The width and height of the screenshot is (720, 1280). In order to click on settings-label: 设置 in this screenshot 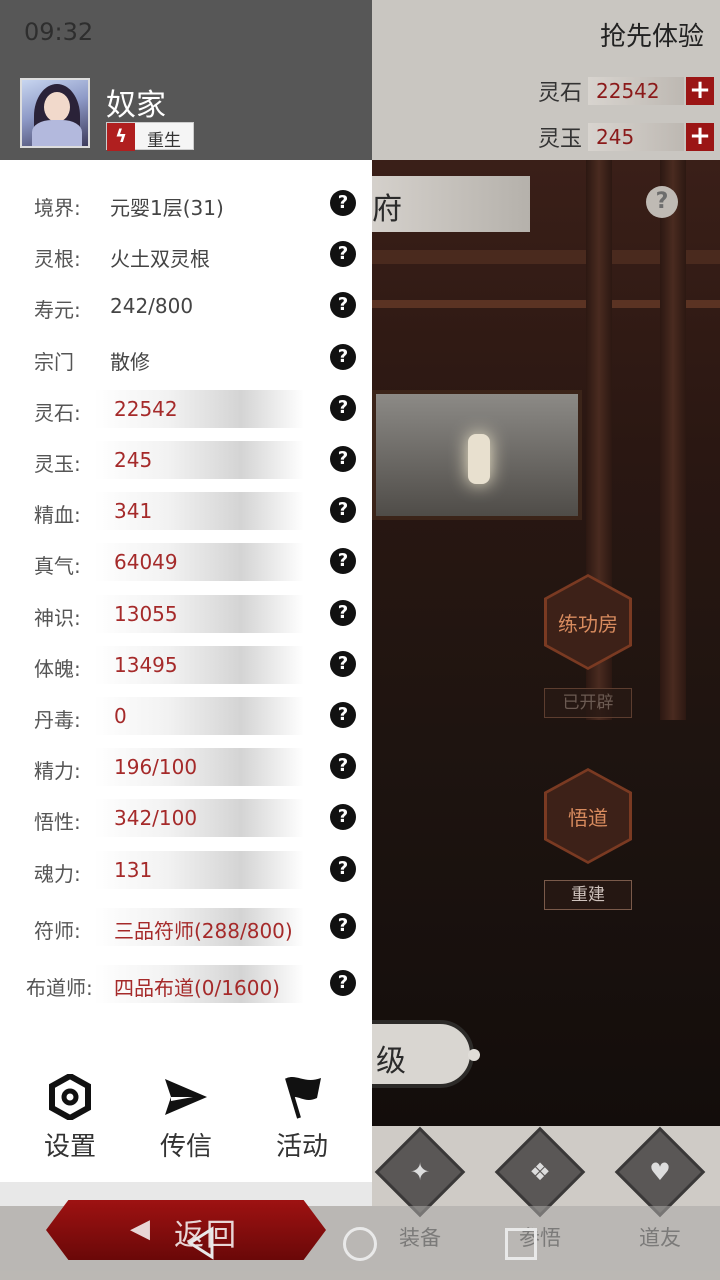, I will do `click(69, 1147)`.